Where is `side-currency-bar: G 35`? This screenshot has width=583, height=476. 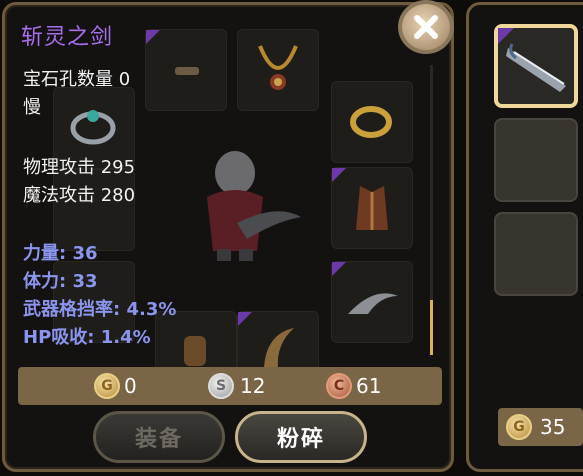 side-currency-bar: G 35 is located at coordinates (540, 427).